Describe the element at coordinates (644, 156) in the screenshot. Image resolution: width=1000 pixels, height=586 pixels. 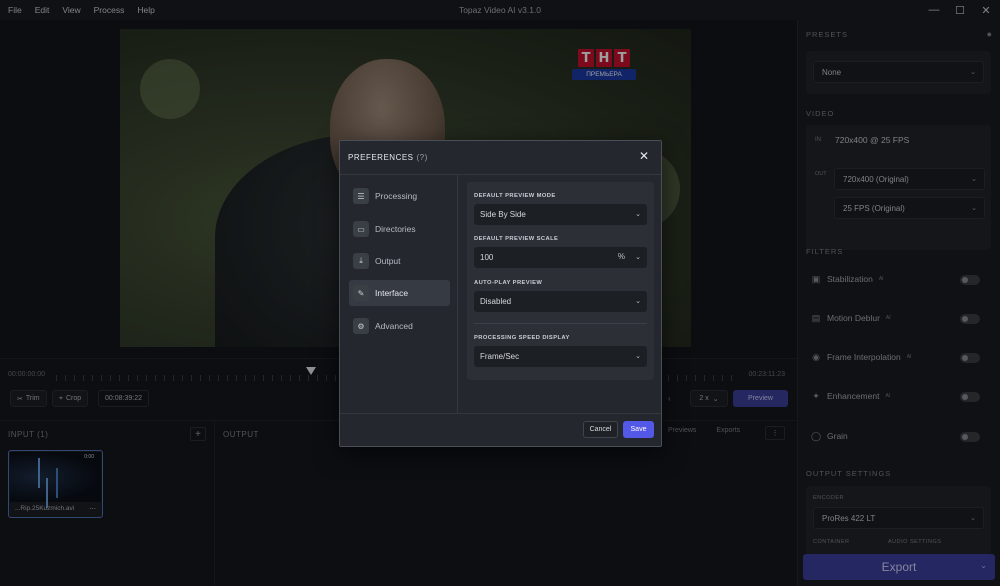
I see `close-icon: ✕` at that location.